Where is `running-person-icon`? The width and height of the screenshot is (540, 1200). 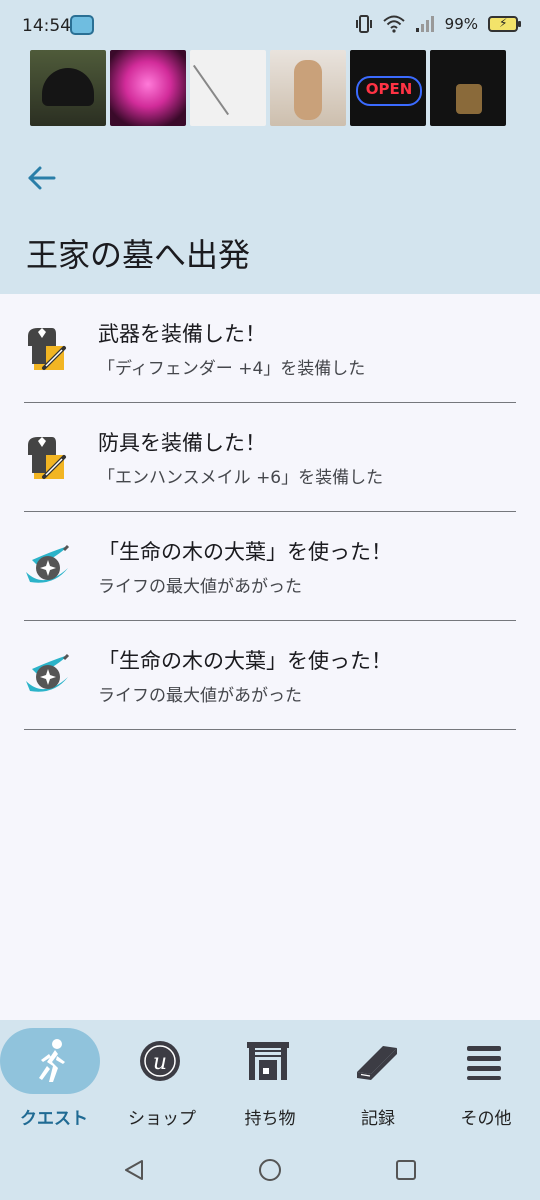
running-person-icon is located at coordinates (52, 1060).